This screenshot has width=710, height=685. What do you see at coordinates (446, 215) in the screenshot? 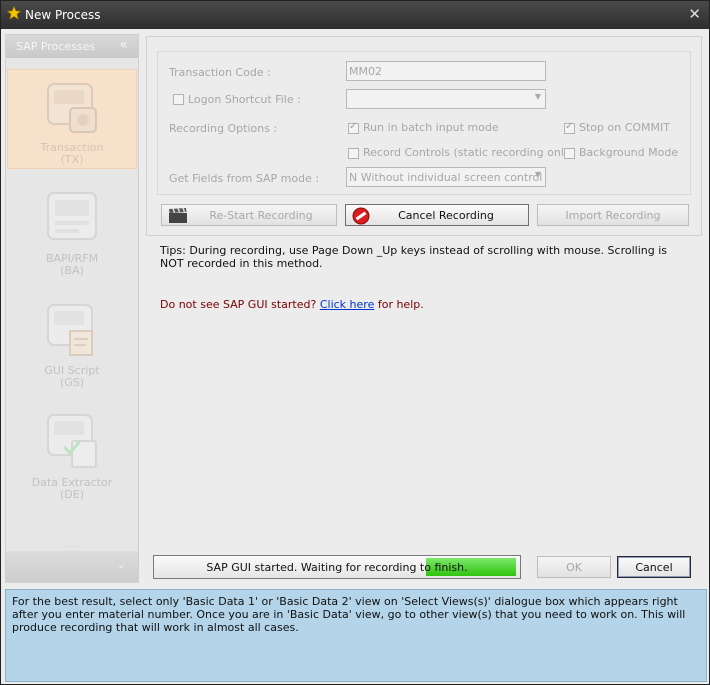
I see `cancel-recording-label: Cancel Recording` at bounding box center [446, 215].